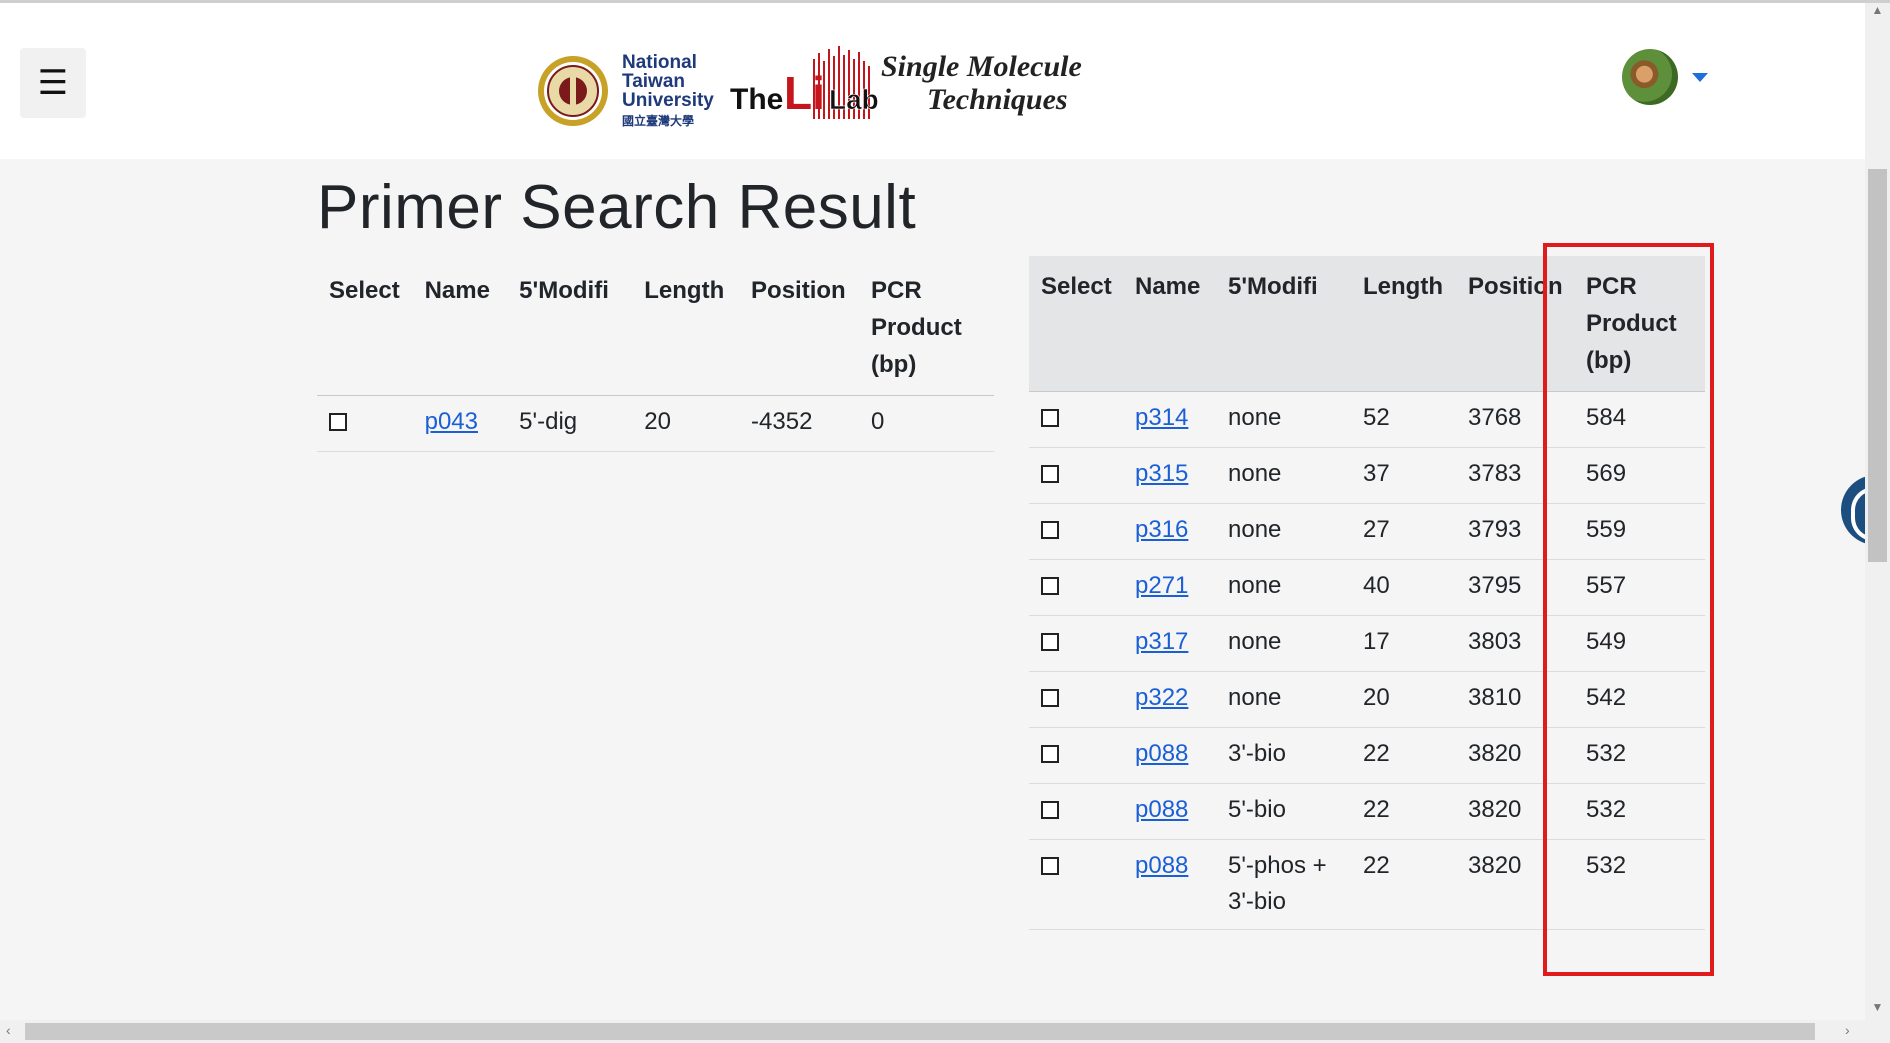 Image resolution: width=1890 pixels, height=1043 pixels. I want to click on vertical-scrollbar: ▲ ▼, so click(1877, 511).